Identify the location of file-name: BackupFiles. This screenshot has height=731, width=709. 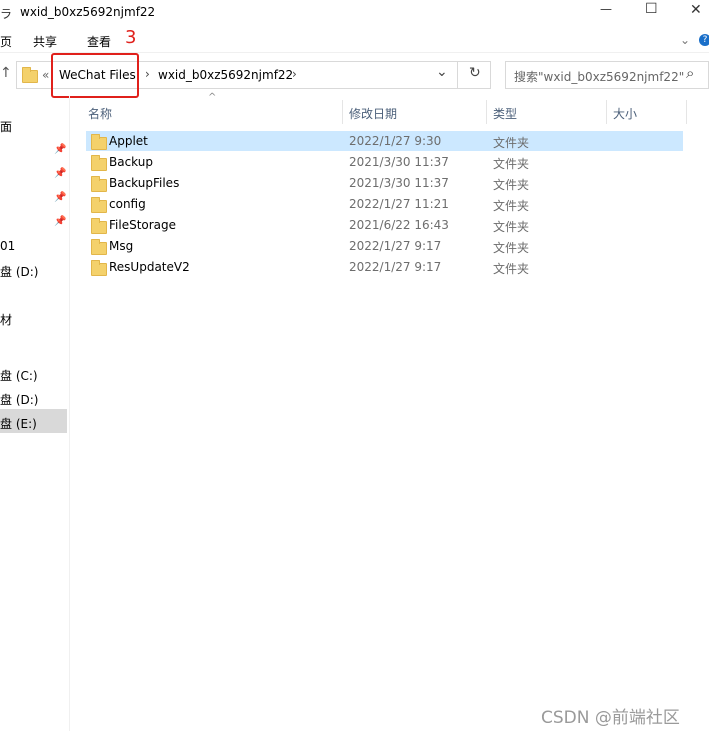
(144, 183).